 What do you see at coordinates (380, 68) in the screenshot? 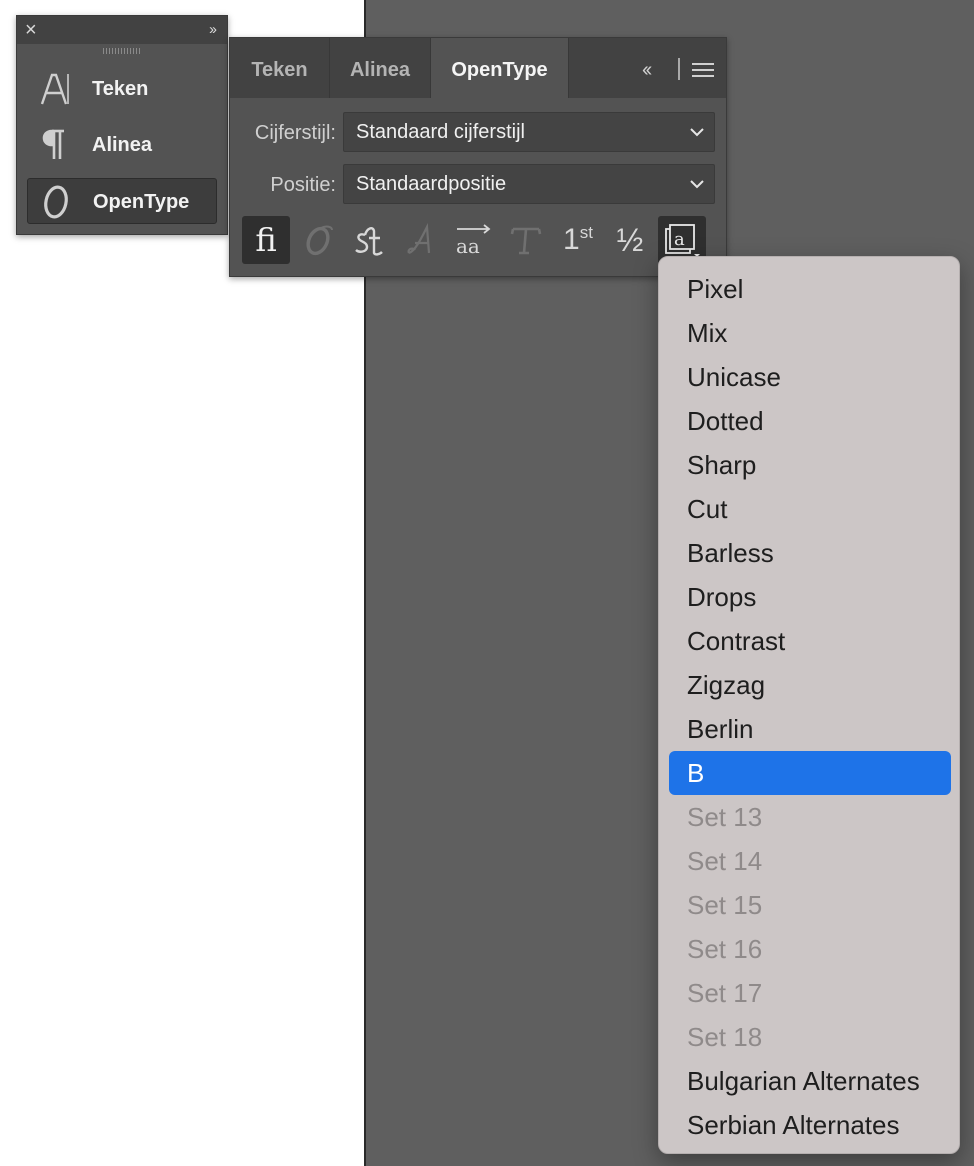
I see `tab-alinea: Alinea` at bounding box center [380, 68].